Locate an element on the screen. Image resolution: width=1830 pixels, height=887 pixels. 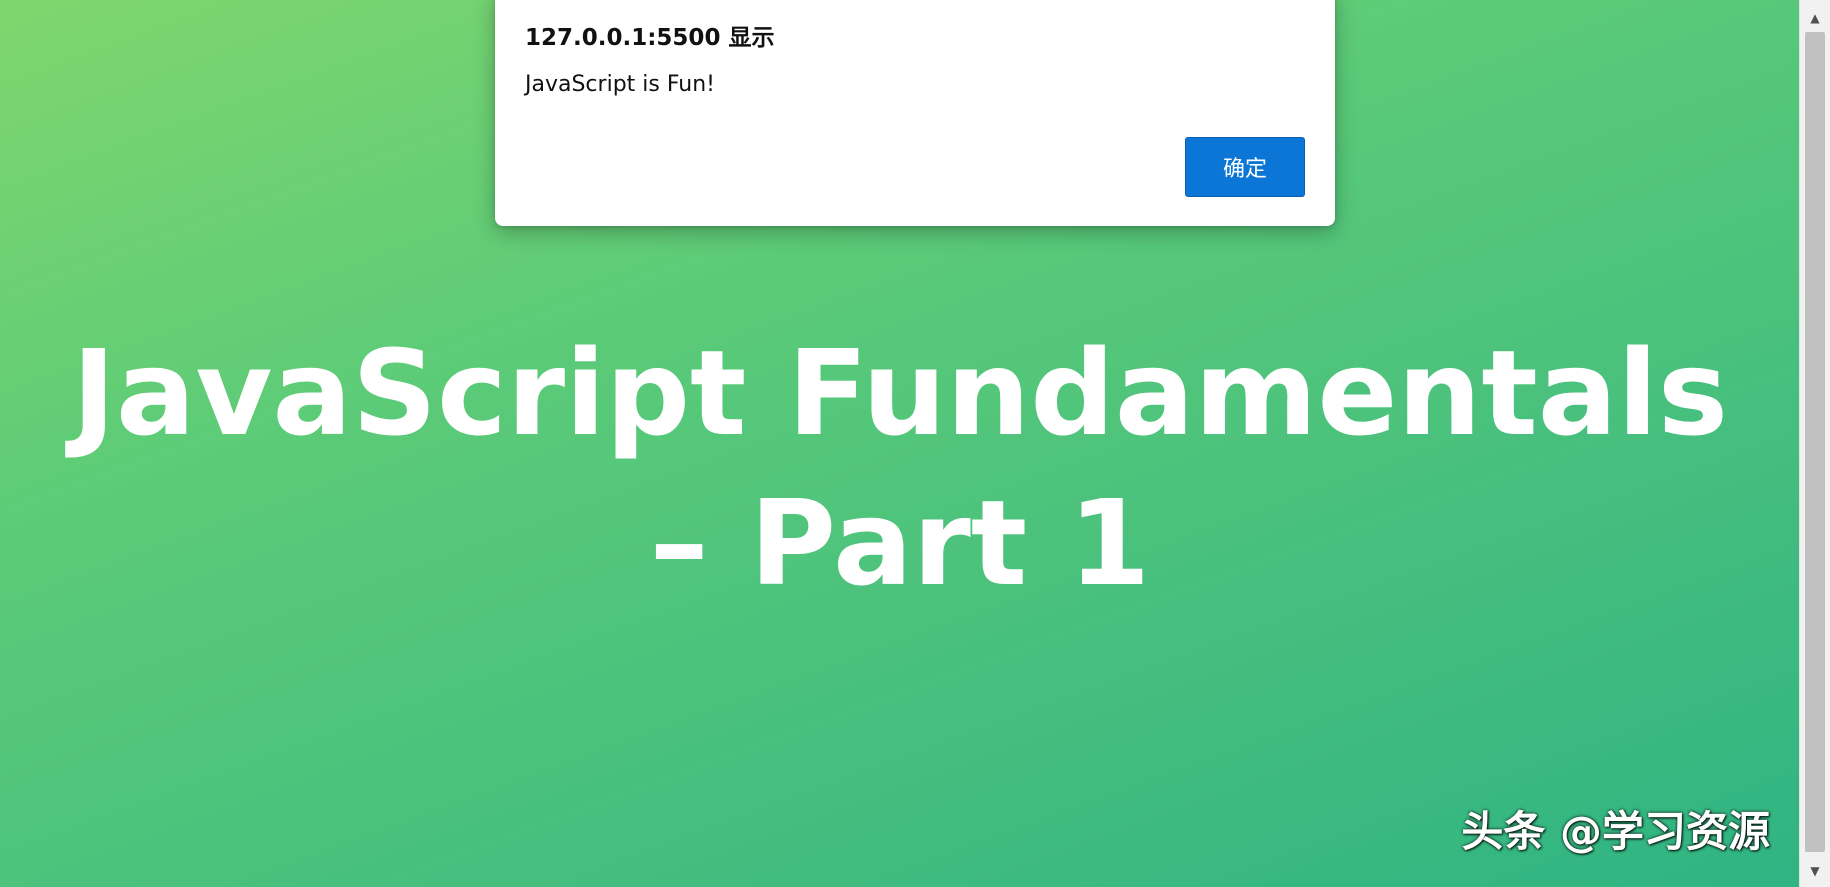
alert-dialog: 127.0.0.1:5500 显示 JavaScript is Fun! 确定 is located at coordinates (915, 113).